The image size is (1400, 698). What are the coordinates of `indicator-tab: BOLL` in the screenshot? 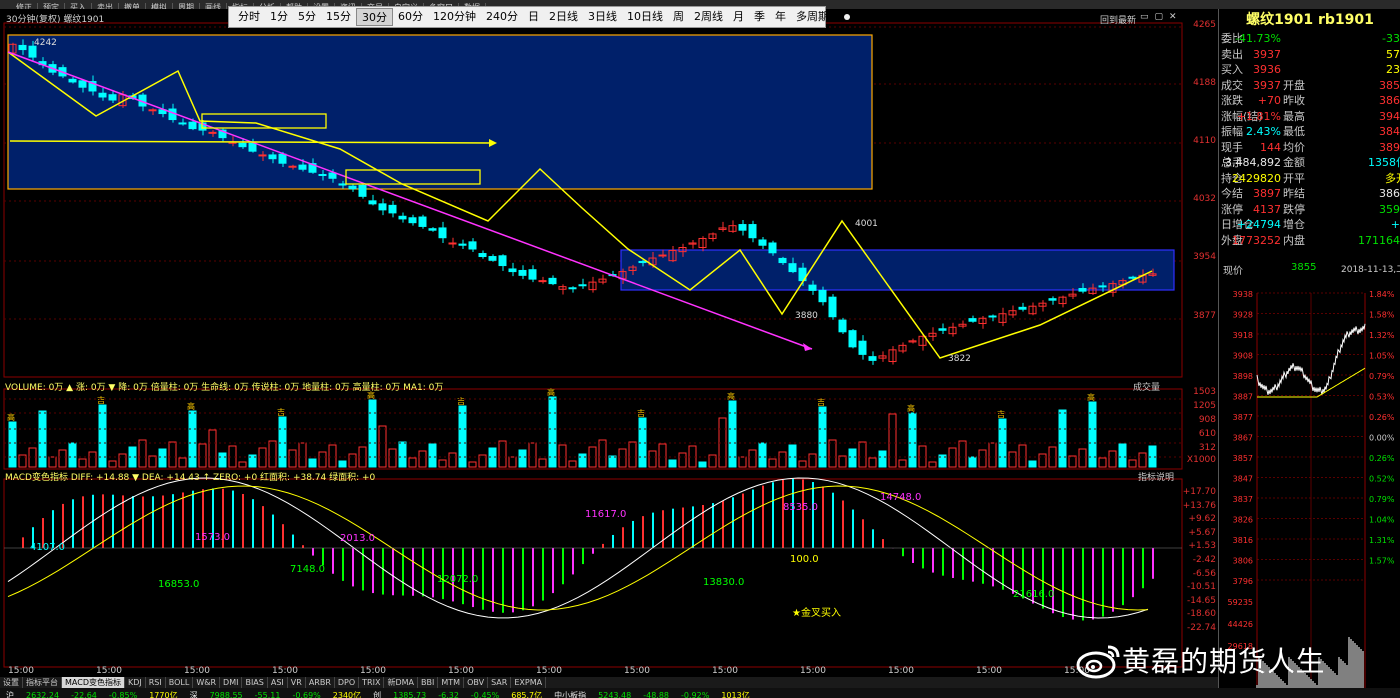 It's located at (180, 682).